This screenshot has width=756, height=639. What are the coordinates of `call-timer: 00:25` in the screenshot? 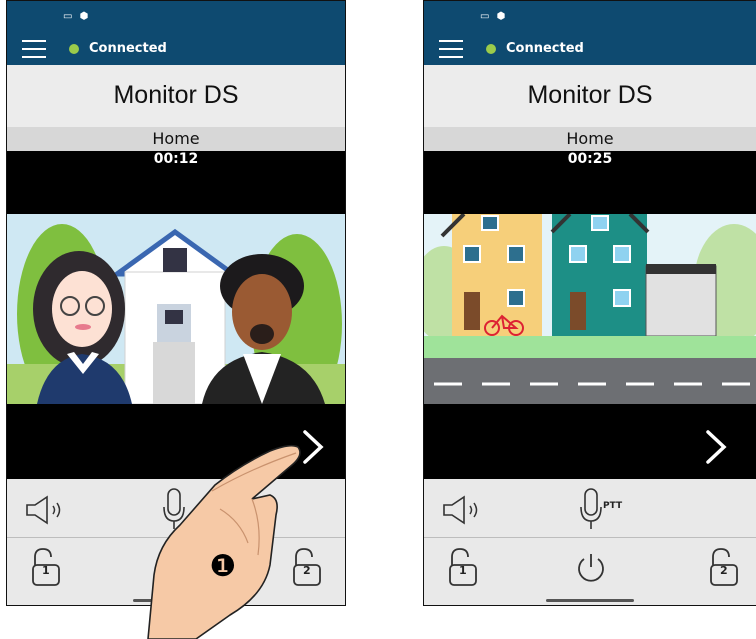 It's located at (590, 159).